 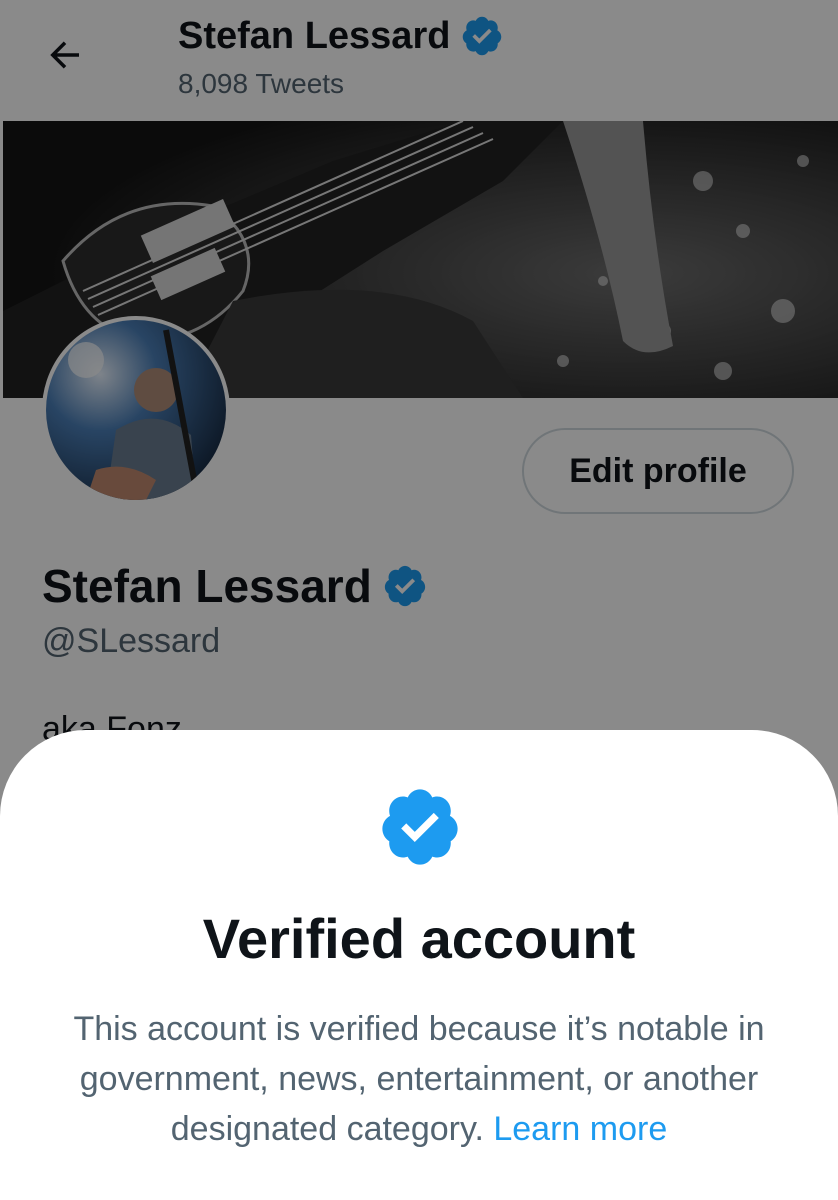 I want to click on verified-badge-icon, so click(x=420, y=827).